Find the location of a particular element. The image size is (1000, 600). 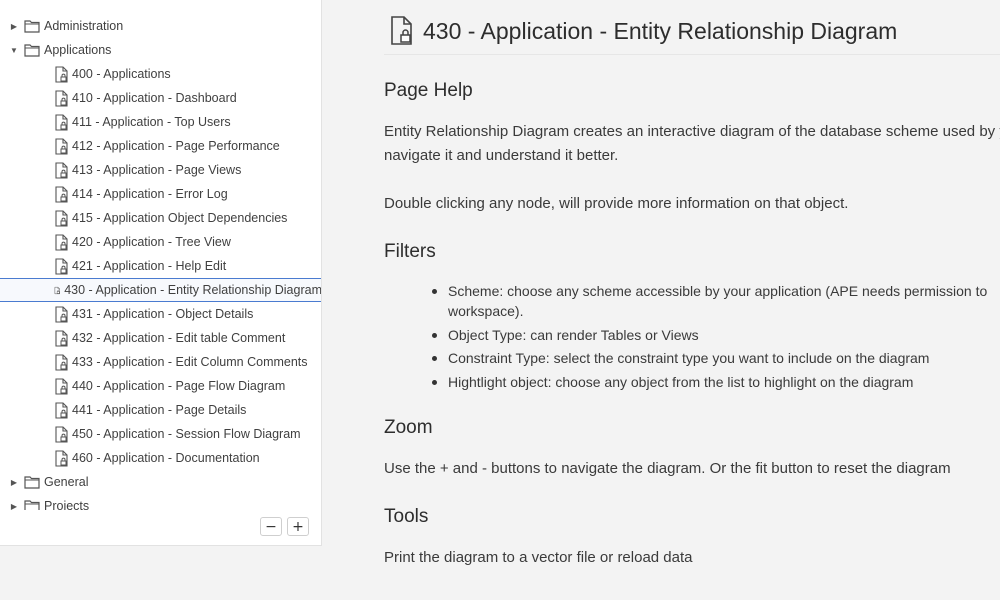

filters-heading: Filters is located at coordinates (410, 251).